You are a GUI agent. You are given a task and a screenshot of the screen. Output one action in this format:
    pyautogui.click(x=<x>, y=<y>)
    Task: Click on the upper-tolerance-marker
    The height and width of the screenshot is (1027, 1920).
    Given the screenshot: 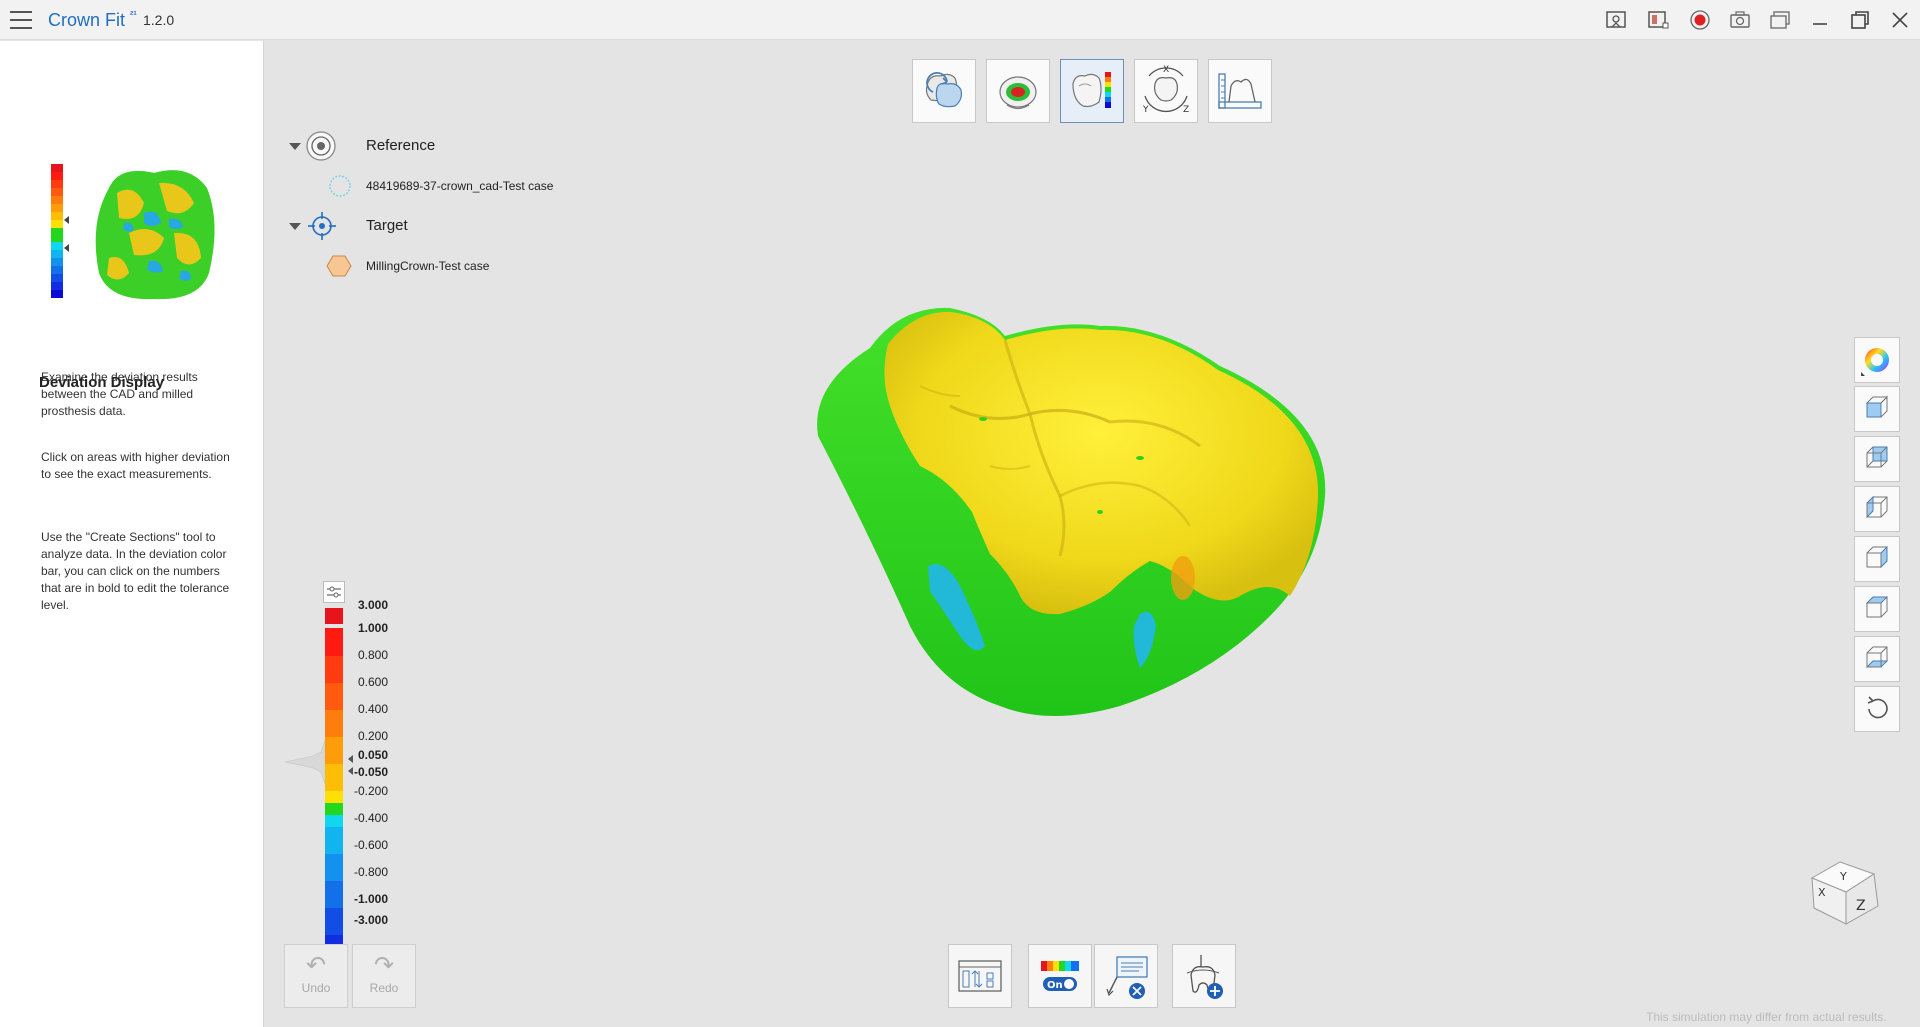 What is the action you would take?
    pyautogui.click(x=350, y=759)
    